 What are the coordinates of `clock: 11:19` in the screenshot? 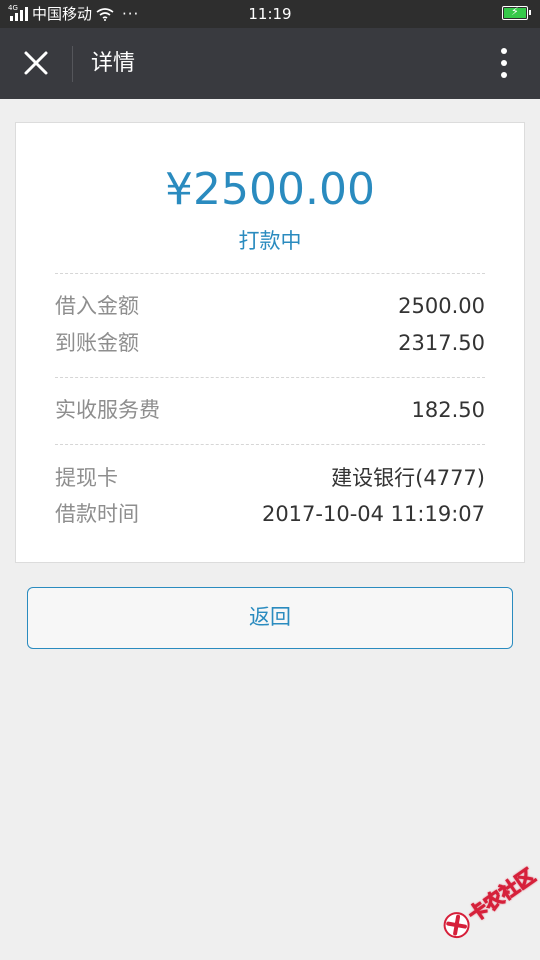 It's located at (270, 14).